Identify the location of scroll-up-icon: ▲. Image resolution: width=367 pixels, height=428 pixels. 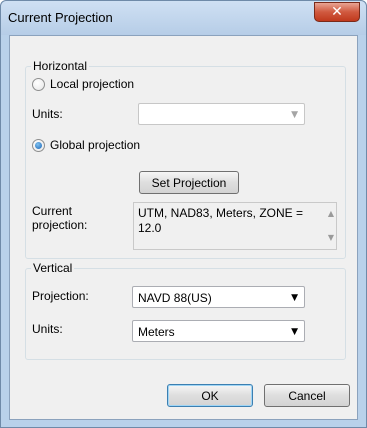
(331, 213).